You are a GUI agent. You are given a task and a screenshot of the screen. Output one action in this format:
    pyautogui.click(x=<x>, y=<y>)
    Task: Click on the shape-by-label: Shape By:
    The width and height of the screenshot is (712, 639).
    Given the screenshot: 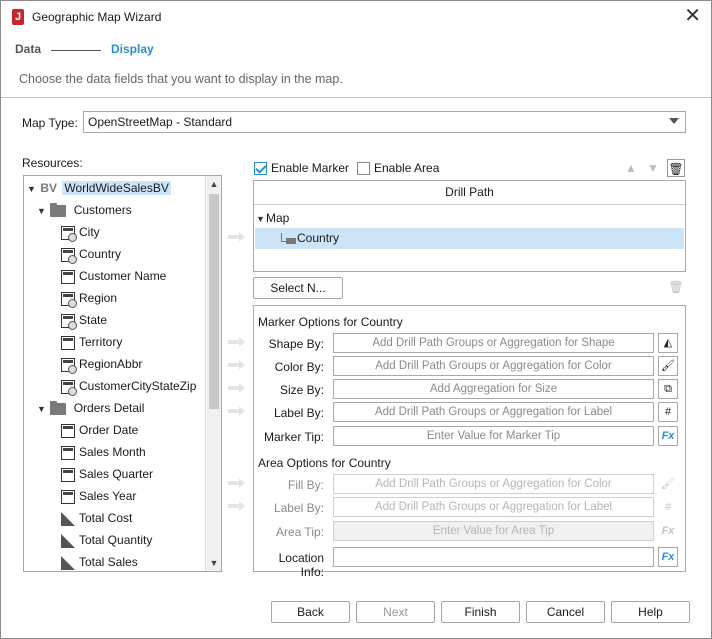 What is the action you would take?
    pyautogui.click(x=296, y=344)
    